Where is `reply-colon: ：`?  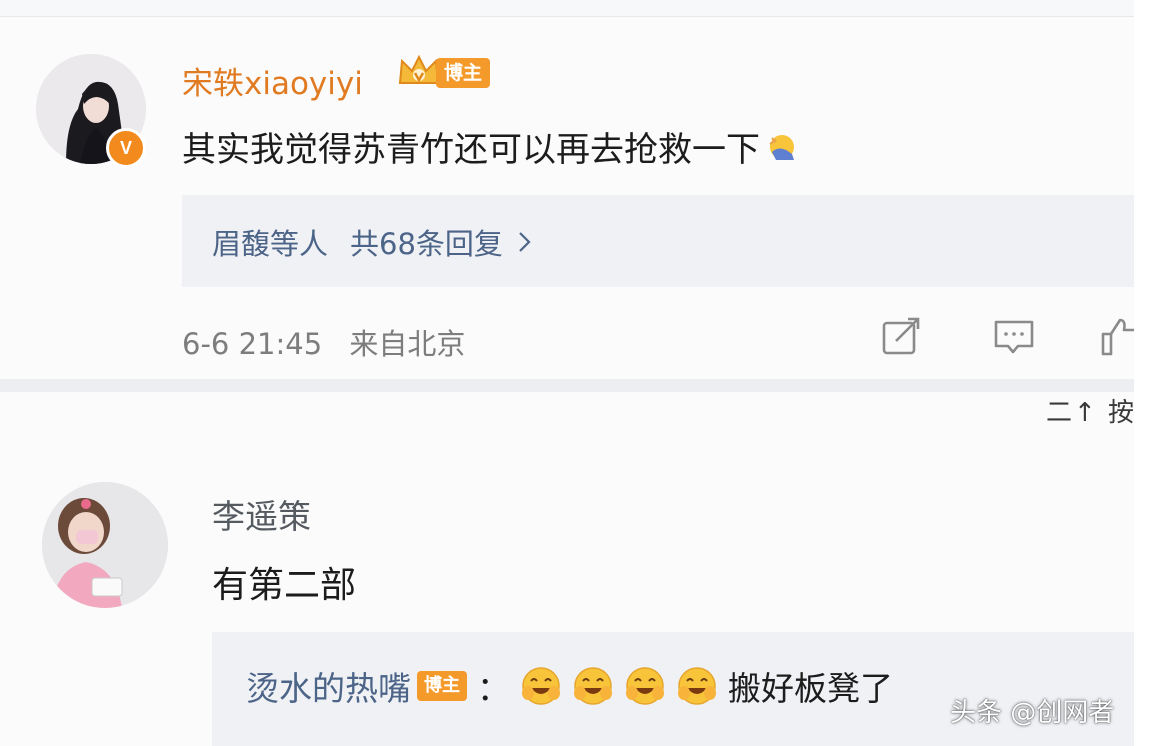
reply-colon: ： is located at coordinates (493, 688).